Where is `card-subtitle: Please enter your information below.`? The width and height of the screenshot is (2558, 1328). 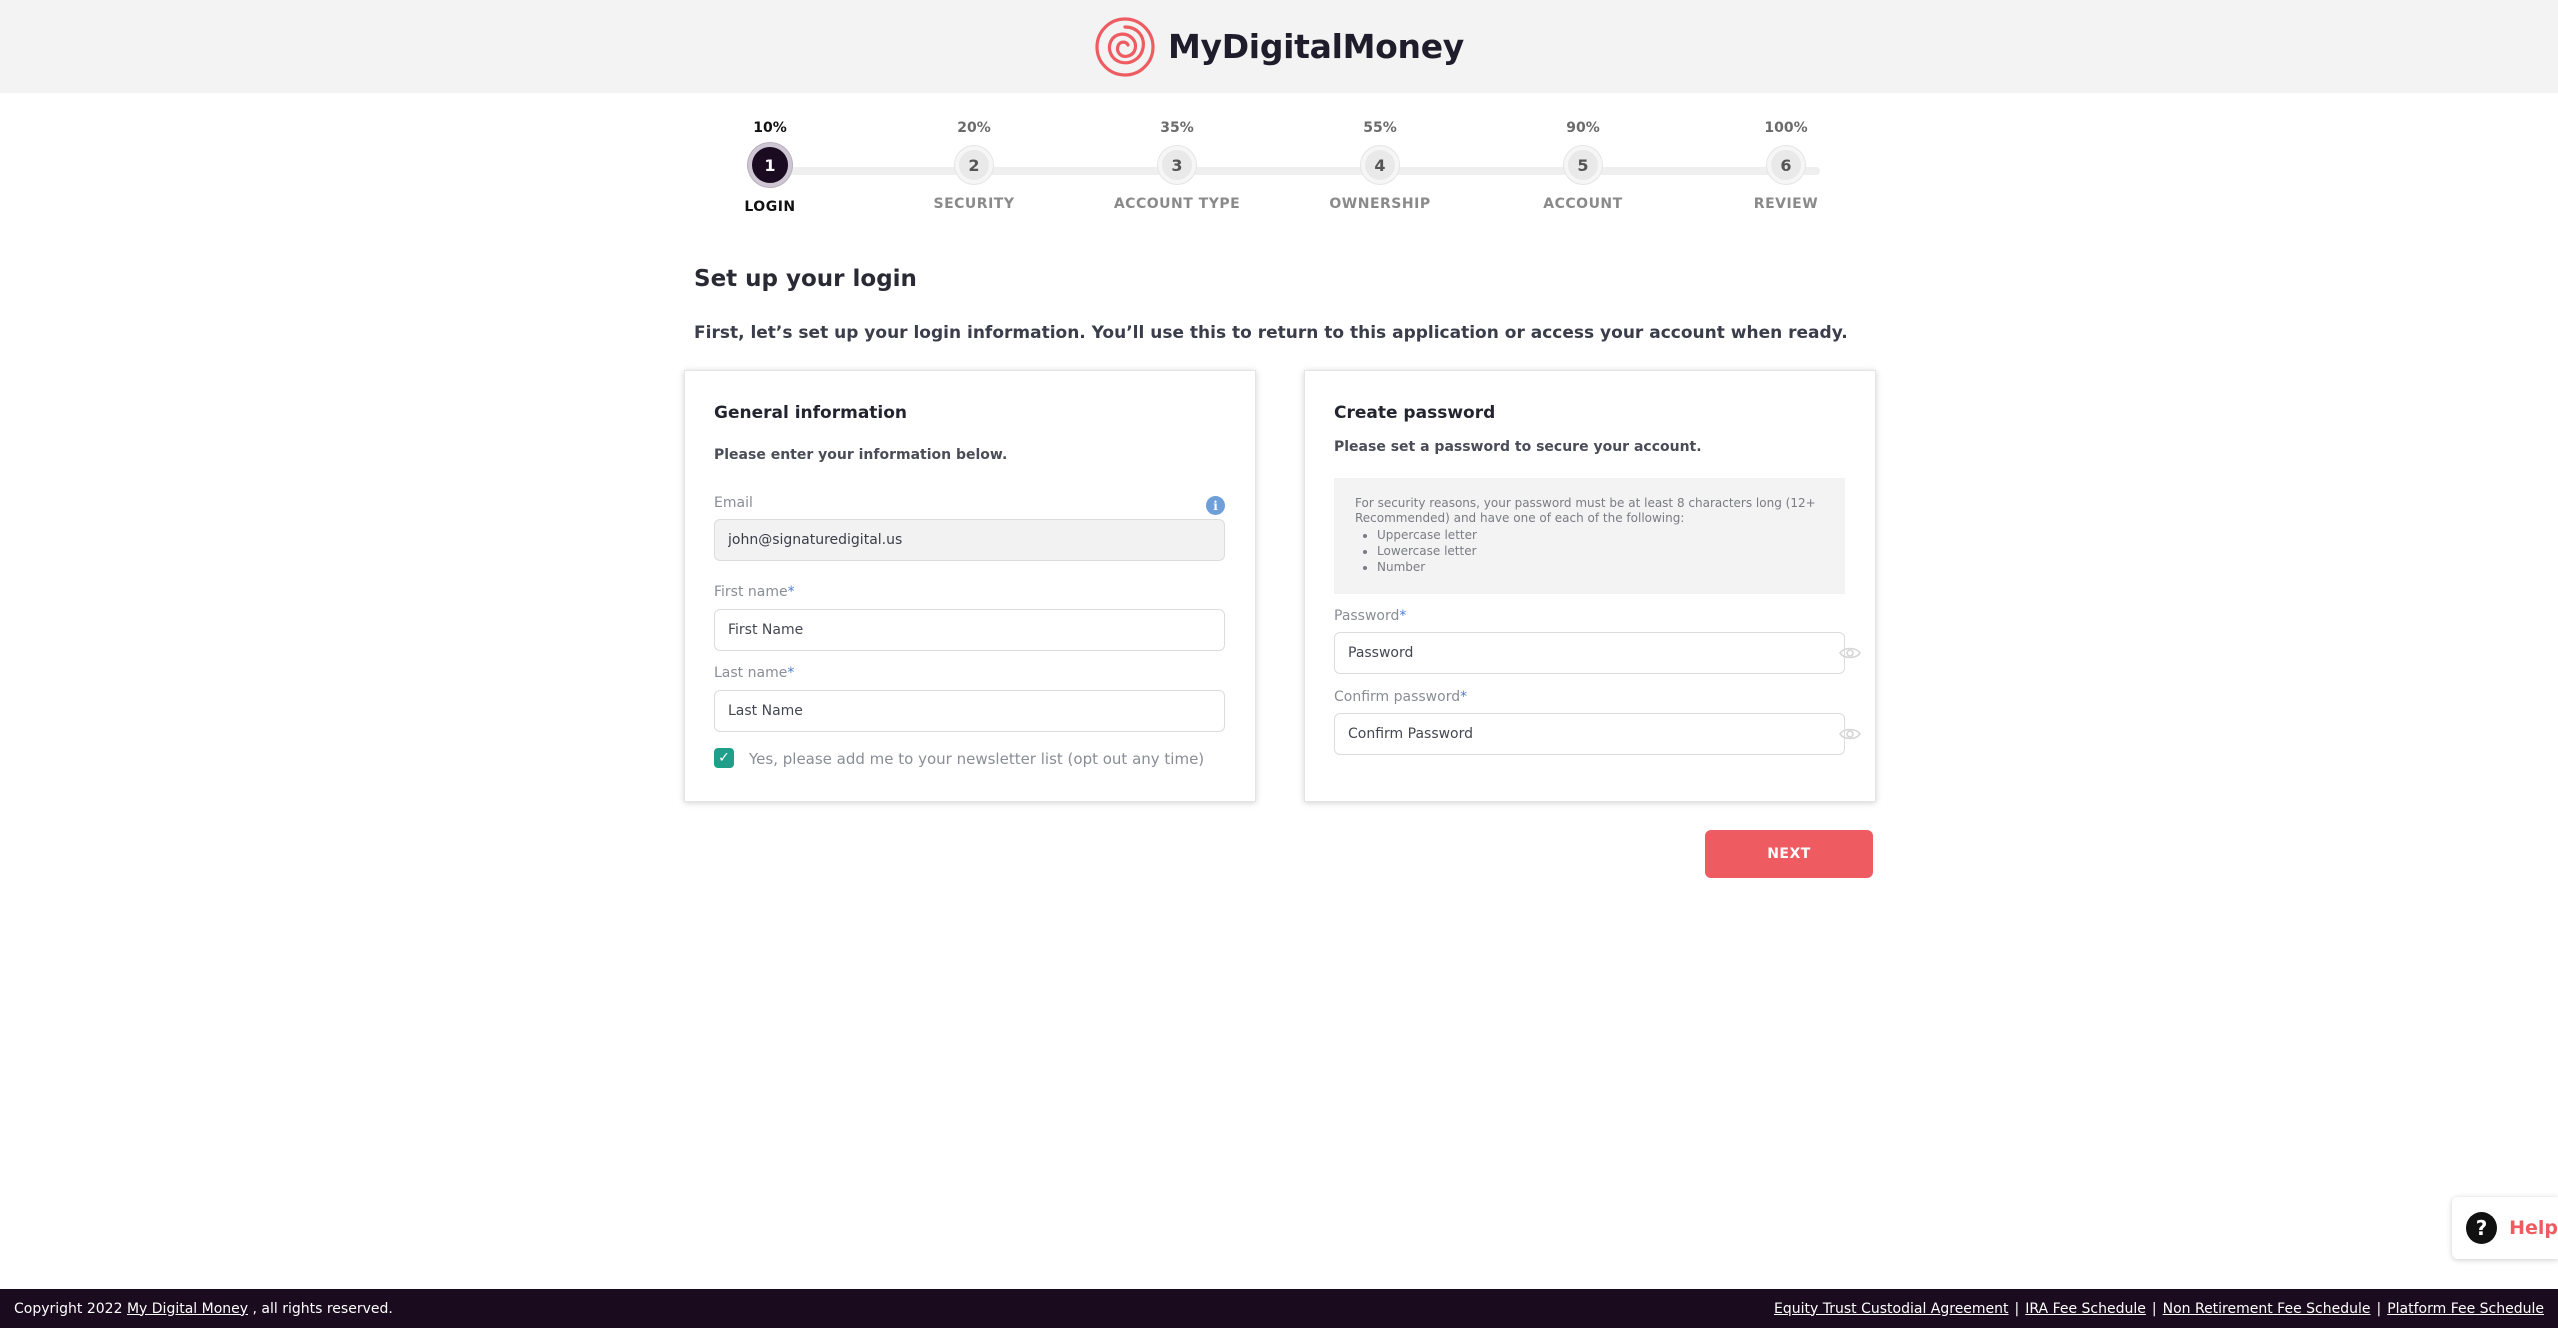 card-subtitle: Please enter your information below. is located at coordinates (861, 455).